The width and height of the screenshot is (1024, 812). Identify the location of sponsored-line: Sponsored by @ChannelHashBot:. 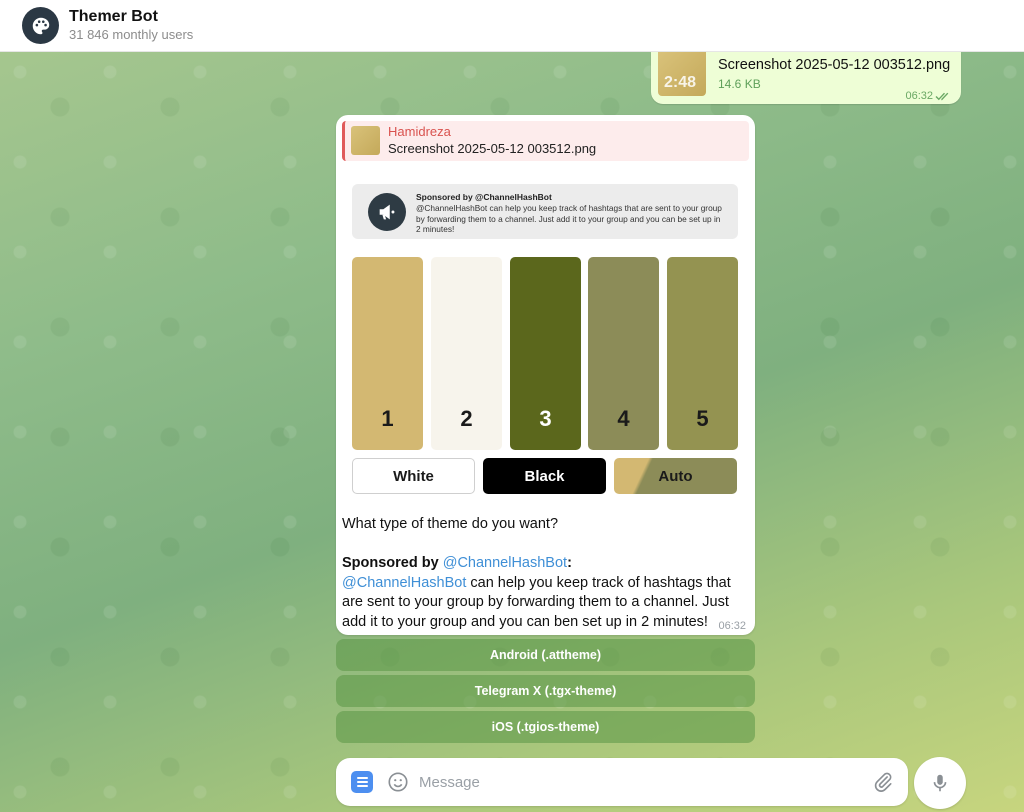
(542, 564).